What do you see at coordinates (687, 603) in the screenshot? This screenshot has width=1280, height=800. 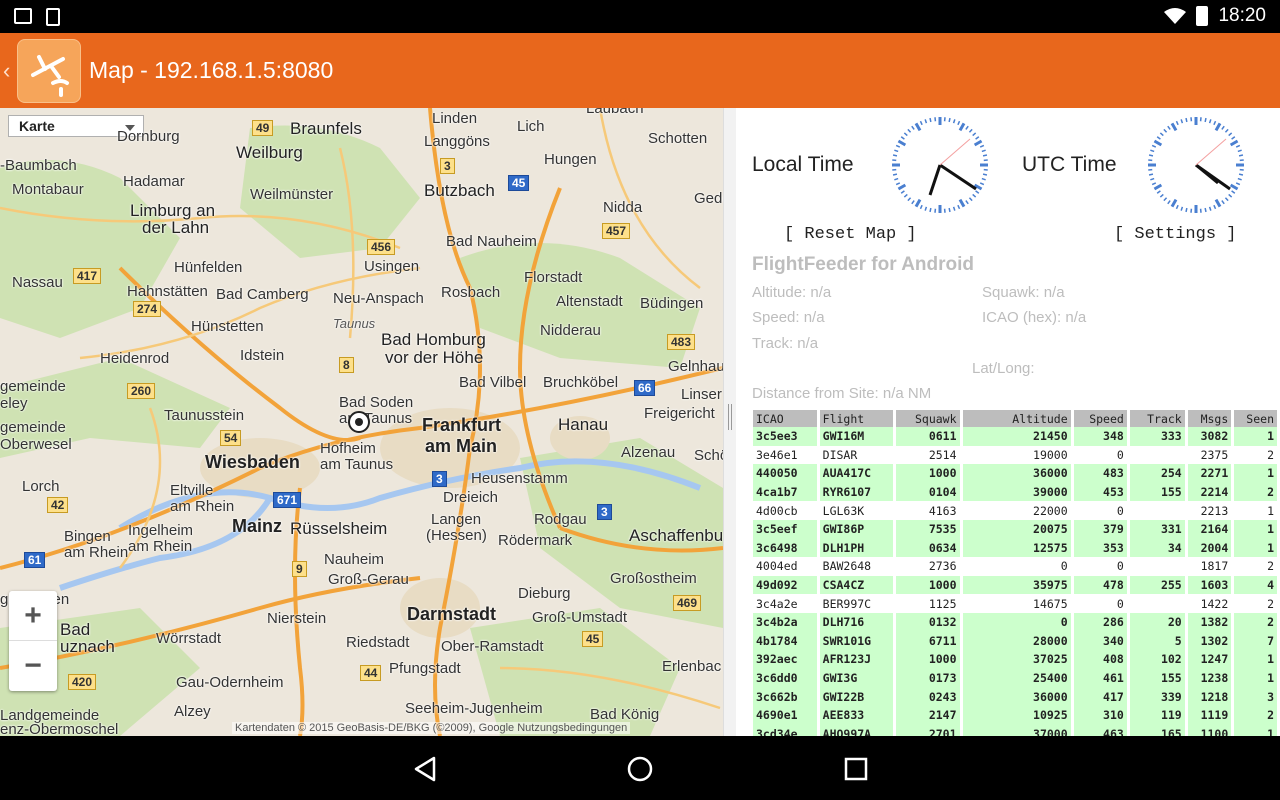 I see `road-shield: 469` at bounding box center [687, 603].